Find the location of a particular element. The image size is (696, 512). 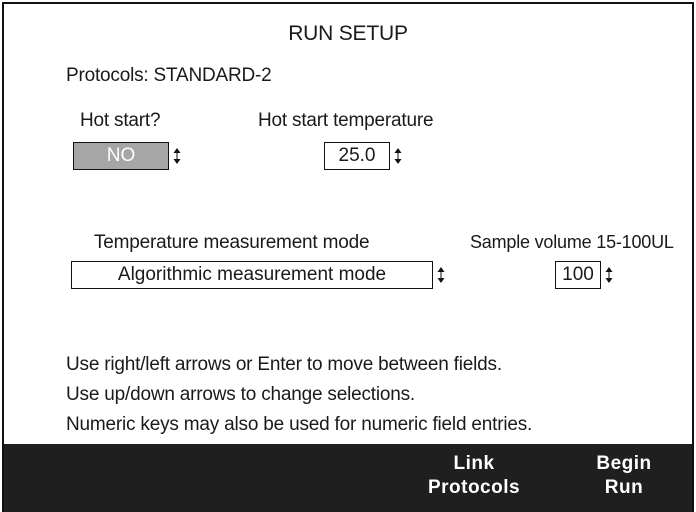

hot-start-temperature-spinner-icon is located at coordinates (398, 156).